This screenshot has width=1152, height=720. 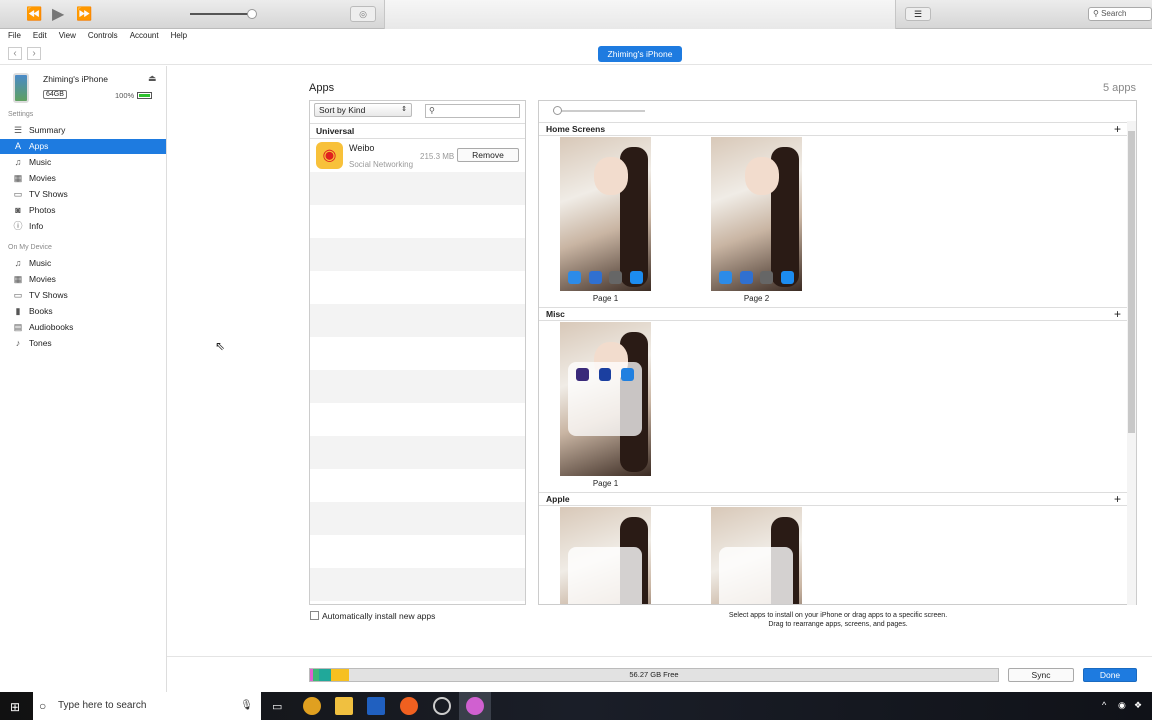 I want to click on obs-icon, so click(x=442, y=706).